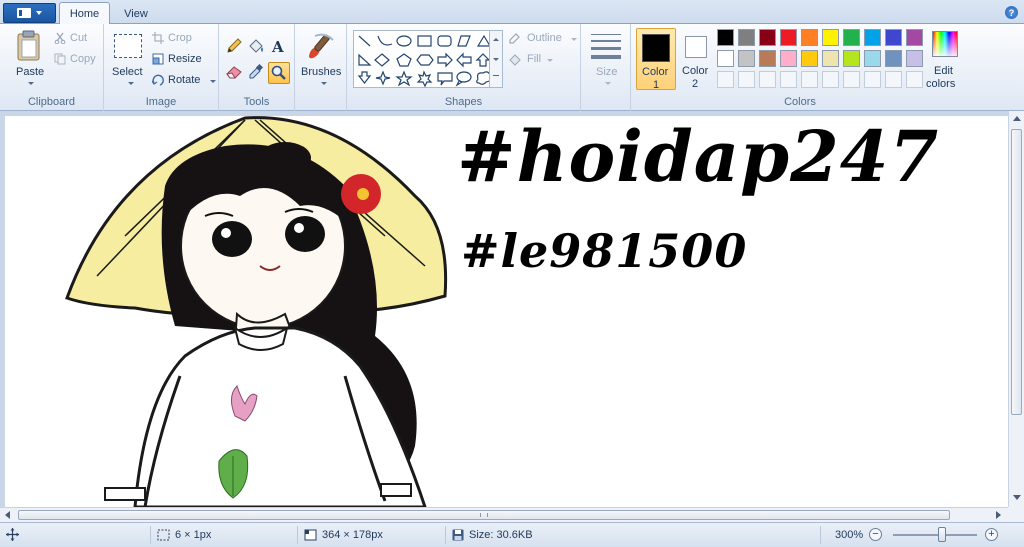 This screenshot has width=1024, height=547. What do you see at coordinates (321, 59) in the screenshot?
I see `brushes-button: Brushes` at bounding box center [321, 59].